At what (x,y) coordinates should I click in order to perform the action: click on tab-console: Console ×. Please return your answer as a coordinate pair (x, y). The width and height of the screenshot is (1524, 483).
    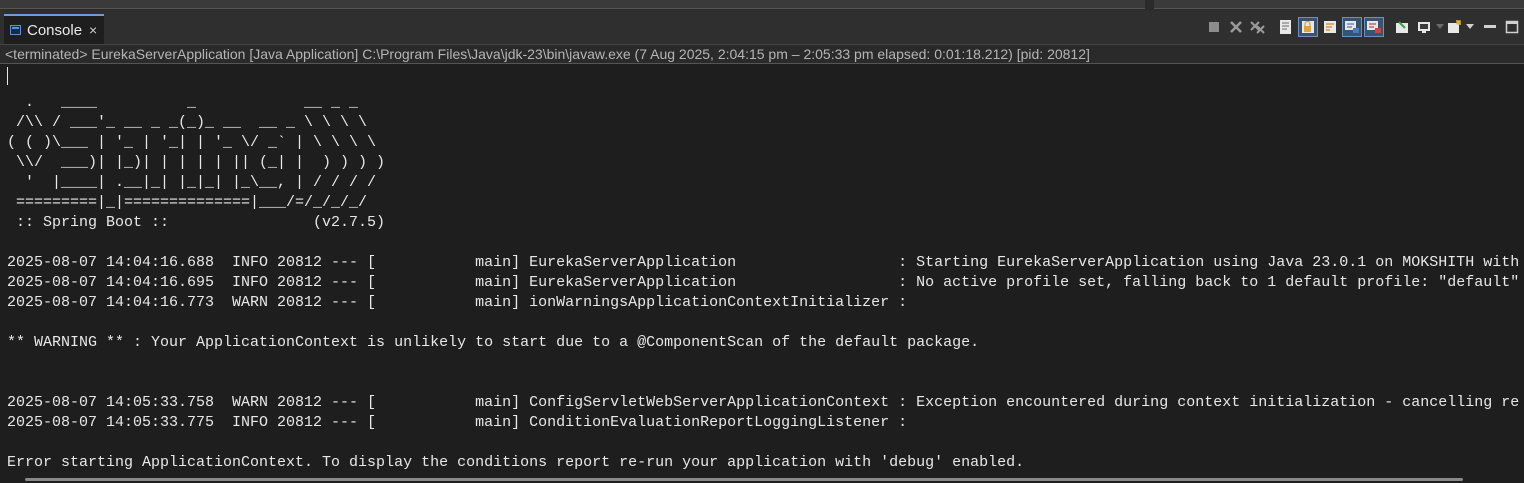
    Looking at the image, I should click on (54, 29).